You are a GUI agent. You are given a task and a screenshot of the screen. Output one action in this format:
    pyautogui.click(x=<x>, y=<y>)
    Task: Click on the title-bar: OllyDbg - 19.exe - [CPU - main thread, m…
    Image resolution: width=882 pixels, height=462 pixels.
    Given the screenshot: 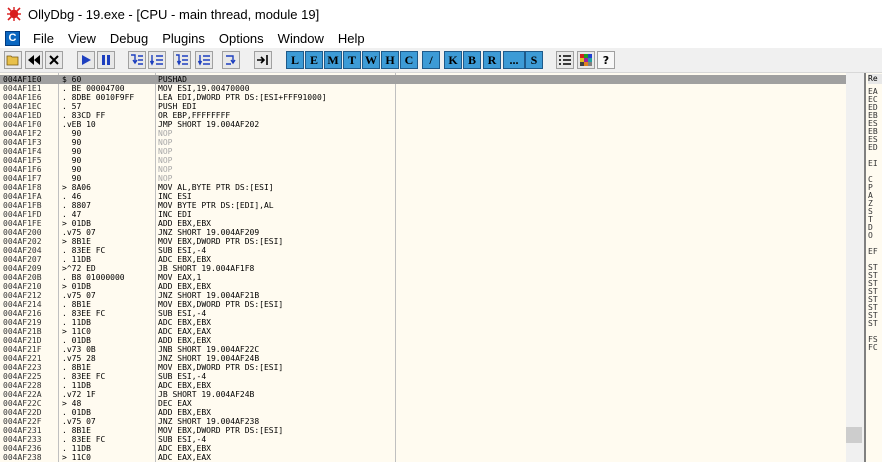 What is the action you would take?
    pyautogui.click(x=441, y=14)
    